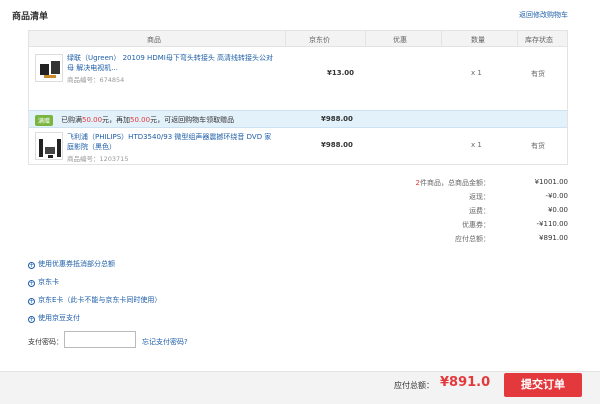  I want to click on back-to-cart-link: 返回修改购物车, so click(543, 15).